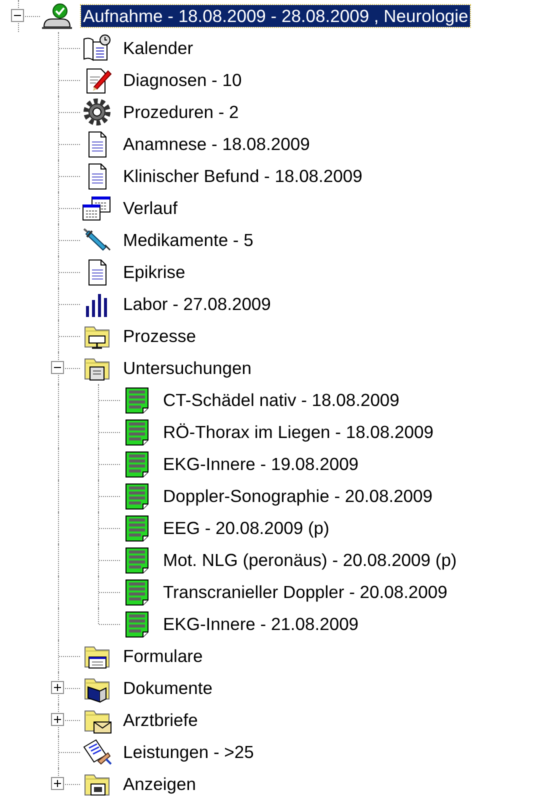  Describe the element at coordinates (158, 48) in the screenshot. I see `tree-item: Kalender` at that location.